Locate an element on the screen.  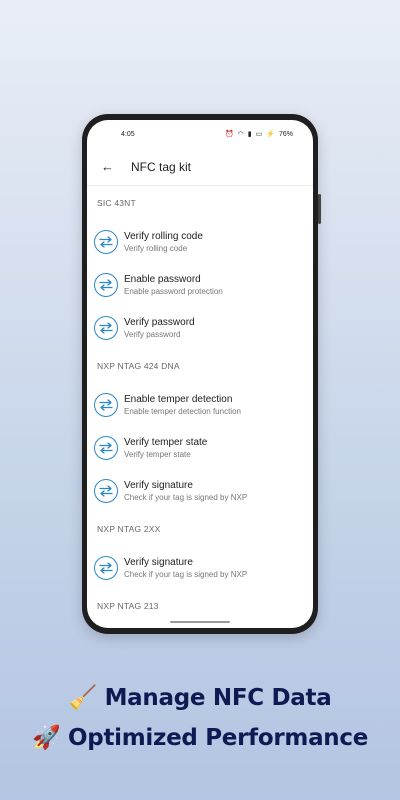
list-item: Verify rolling code Verify rolling code is located at coordinates (200, 241).